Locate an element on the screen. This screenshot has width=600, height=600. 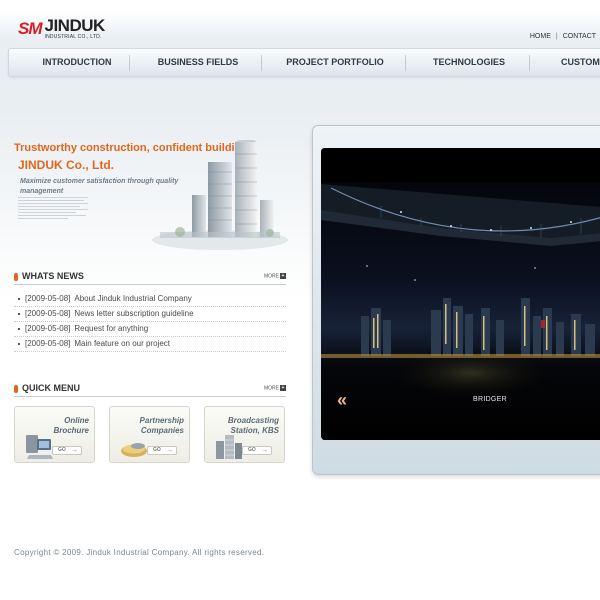
nav-customer: CUSTOMER is located at coordinates (568, 62).